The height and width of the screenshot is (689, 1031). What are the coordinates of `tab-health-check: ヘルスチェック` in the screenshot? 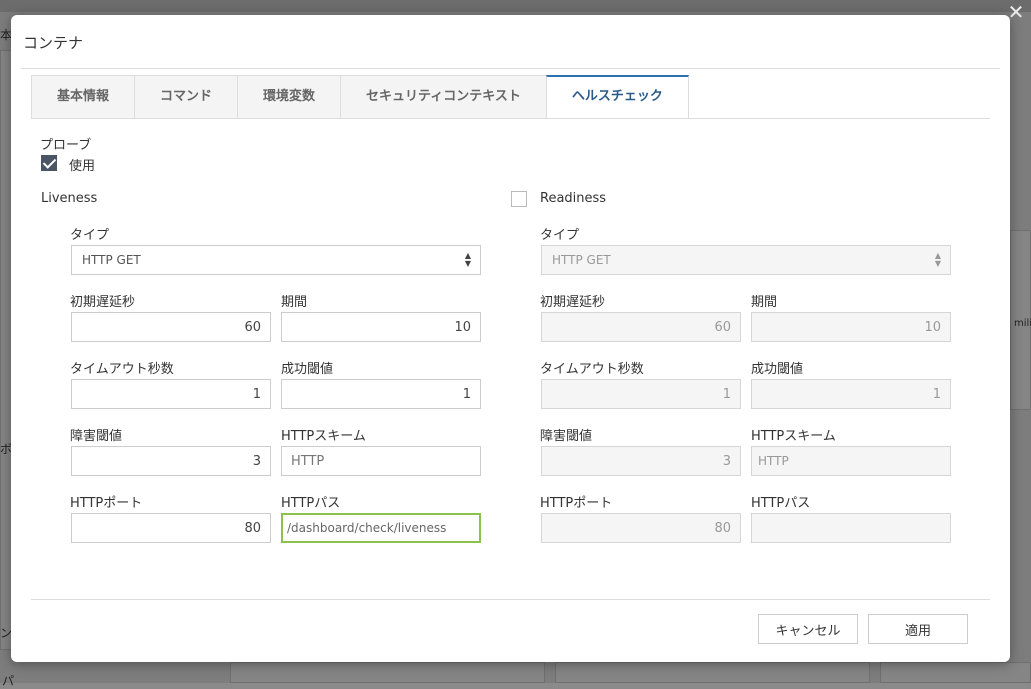 It's located at (617, 97).